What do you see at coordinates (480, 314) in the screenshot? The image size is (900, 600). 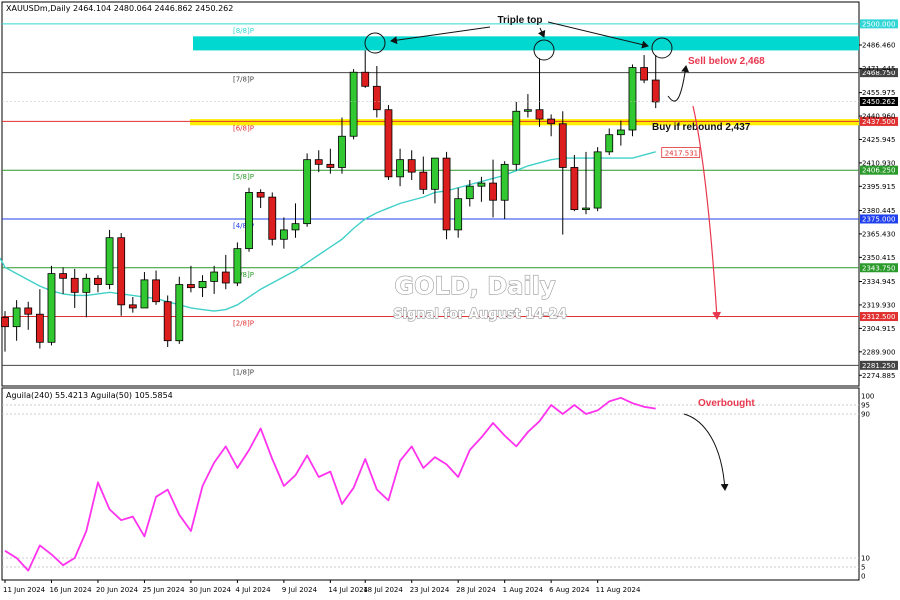 I see `chart-watermark-subtitle: Signal for August 14-24` at bounding box center [480, 314].